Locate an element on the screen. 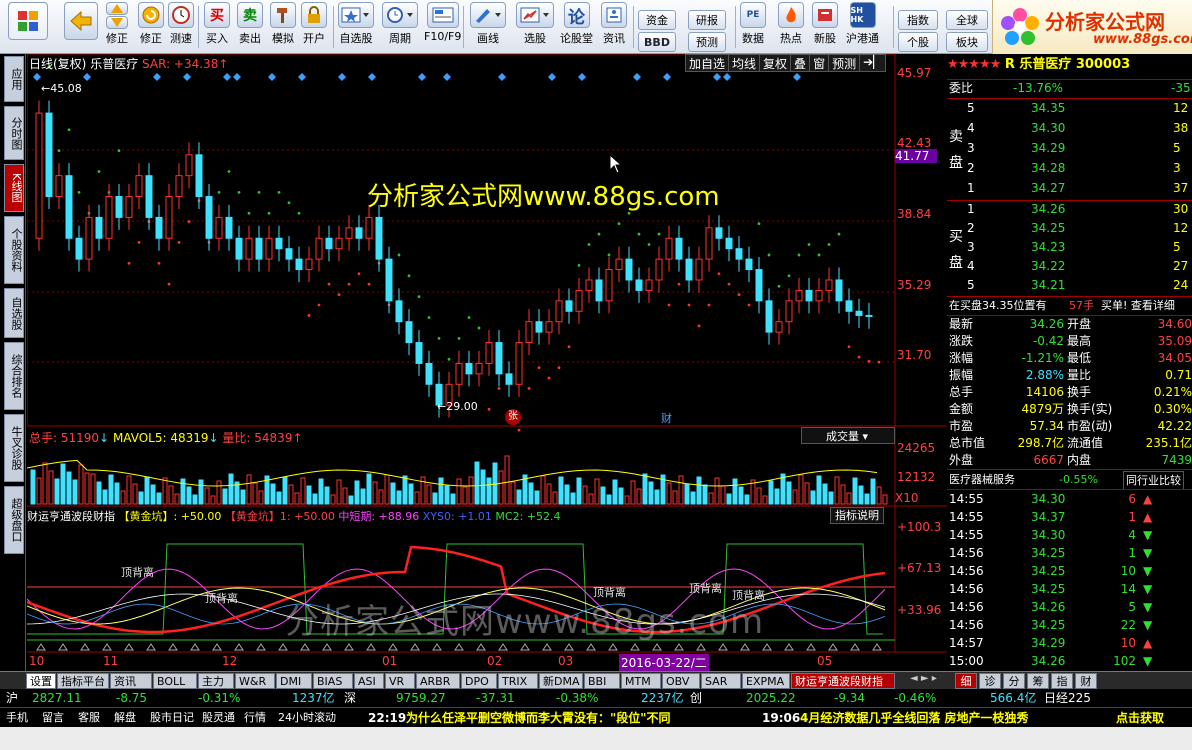  tab-indicator: 设置 is located at coordinates (41, 681).